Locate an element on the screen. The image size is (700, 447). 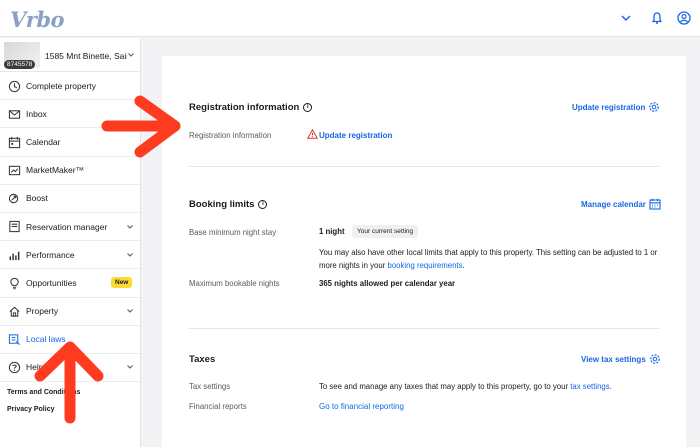
booking-limits-title: Booking limits i is located at coordinates (228, 204).